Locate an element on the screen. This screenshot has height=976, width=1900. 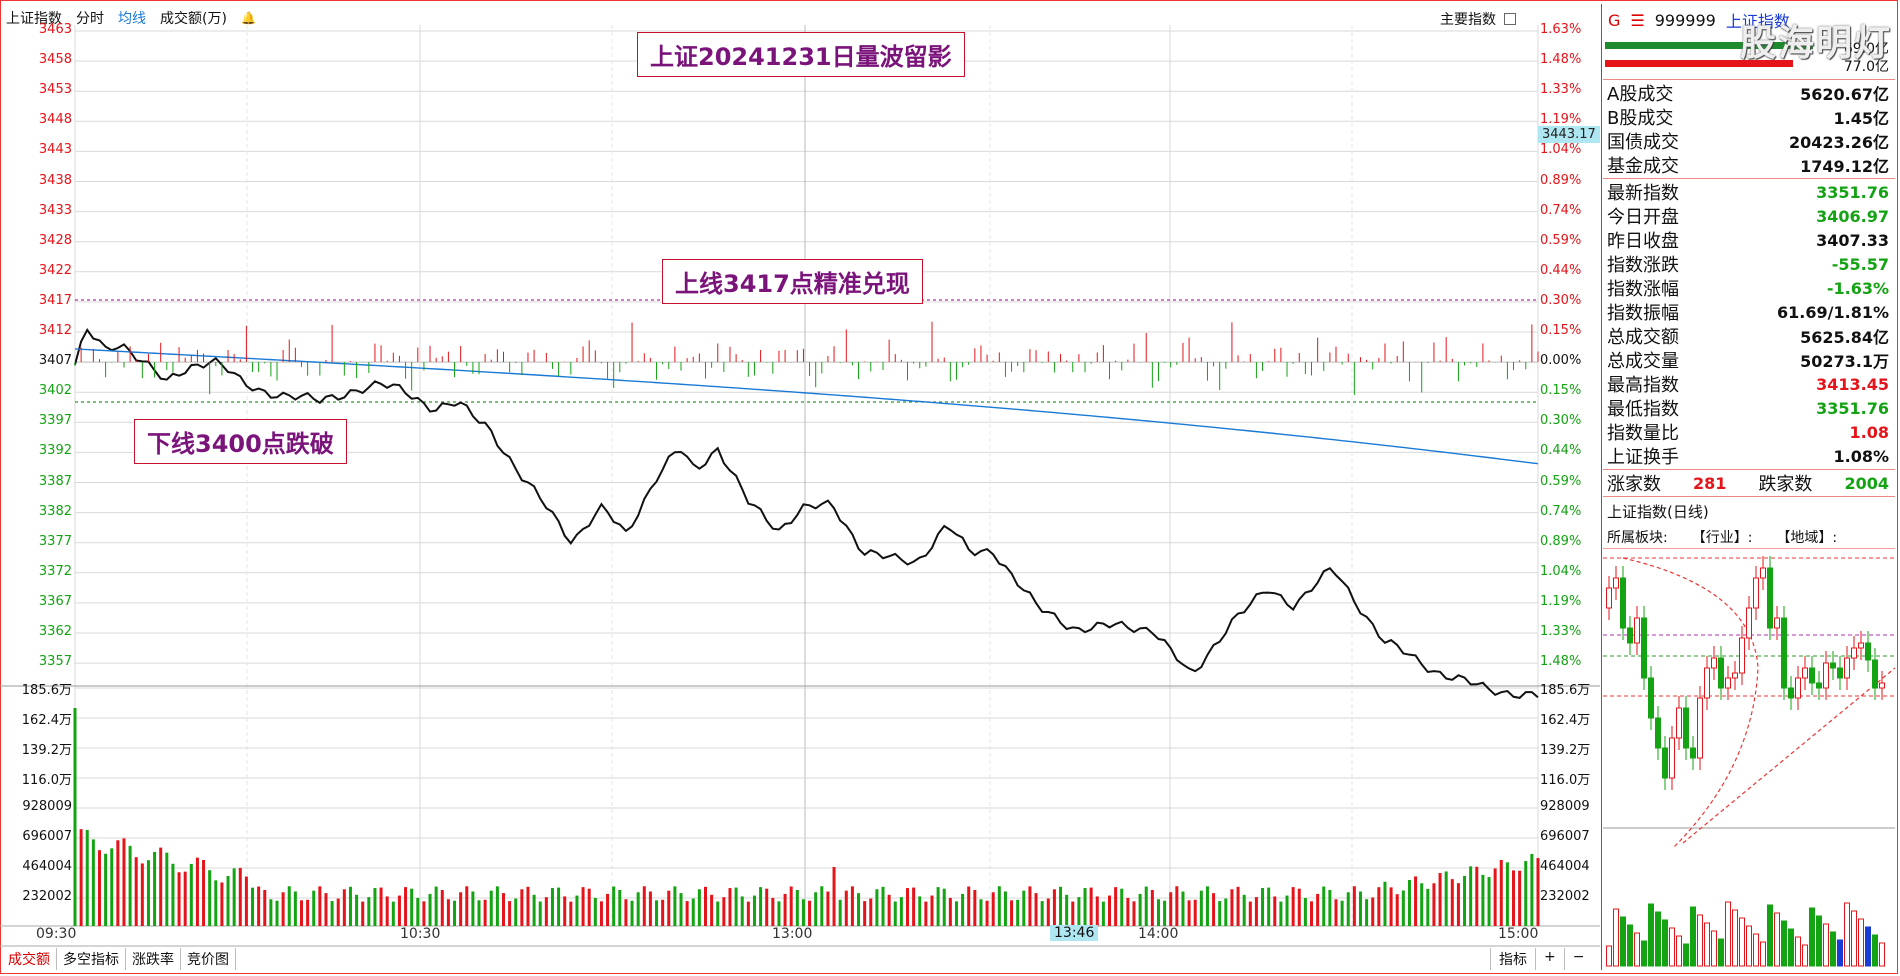
zoom-in-button: + is located at coordinates (1549, 959).